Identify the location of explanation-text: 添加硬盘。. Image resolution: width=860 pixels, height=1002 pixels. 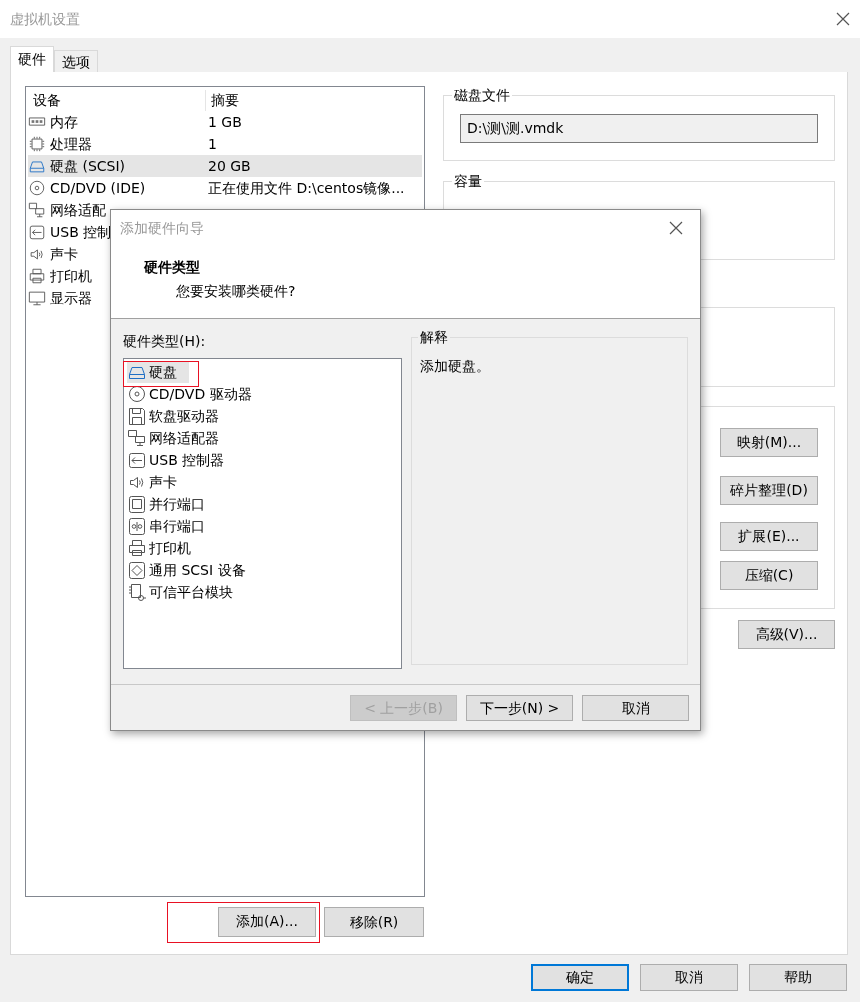
(455, 366).